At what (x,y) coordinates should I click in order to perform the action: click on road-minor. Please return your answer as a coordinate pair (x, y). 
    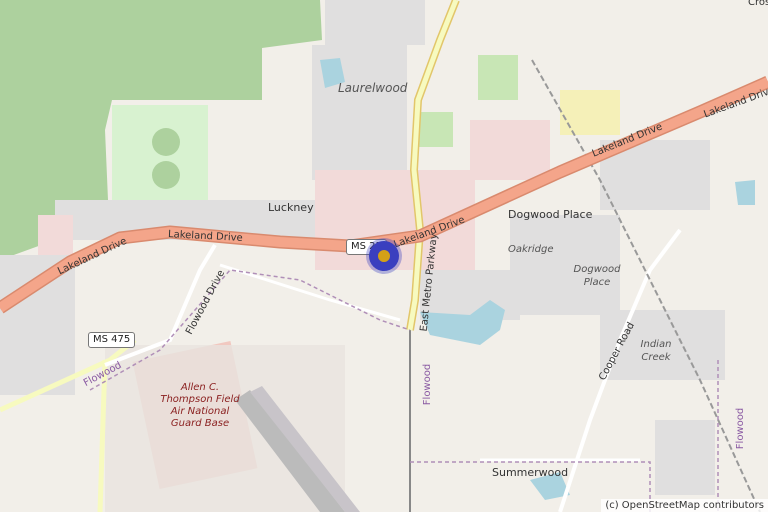
    Looking at the image, I should click on (310, 292).